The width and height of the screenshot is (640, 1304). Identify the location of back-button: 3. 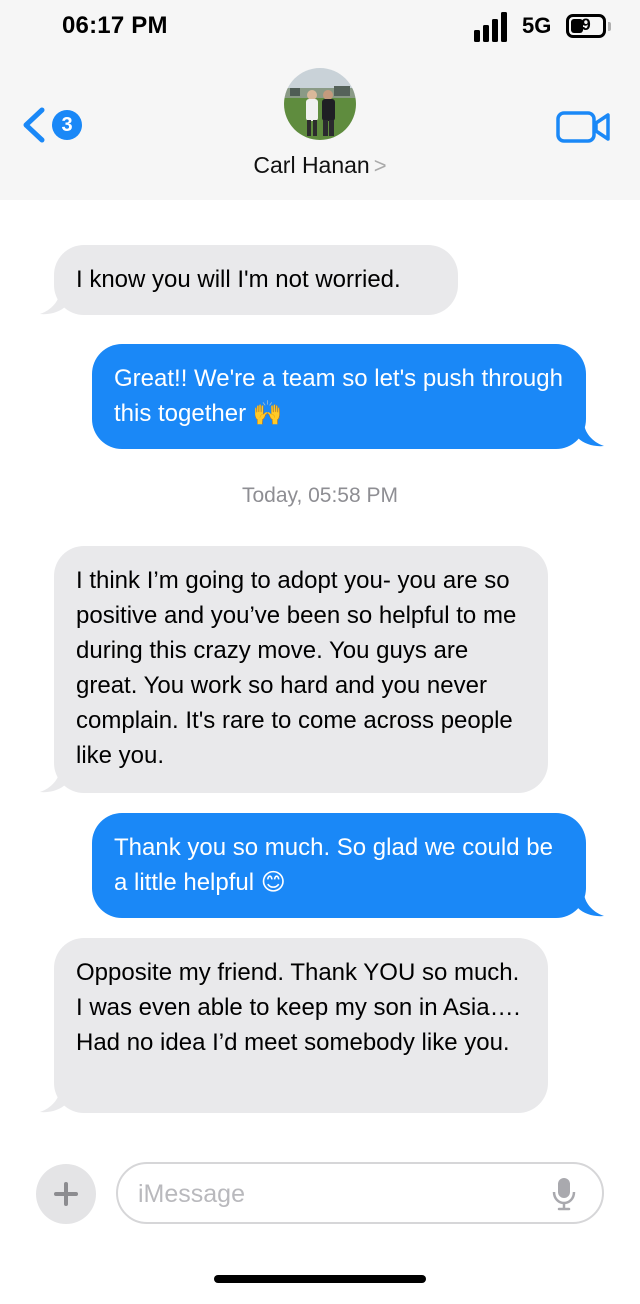
(50, 125).